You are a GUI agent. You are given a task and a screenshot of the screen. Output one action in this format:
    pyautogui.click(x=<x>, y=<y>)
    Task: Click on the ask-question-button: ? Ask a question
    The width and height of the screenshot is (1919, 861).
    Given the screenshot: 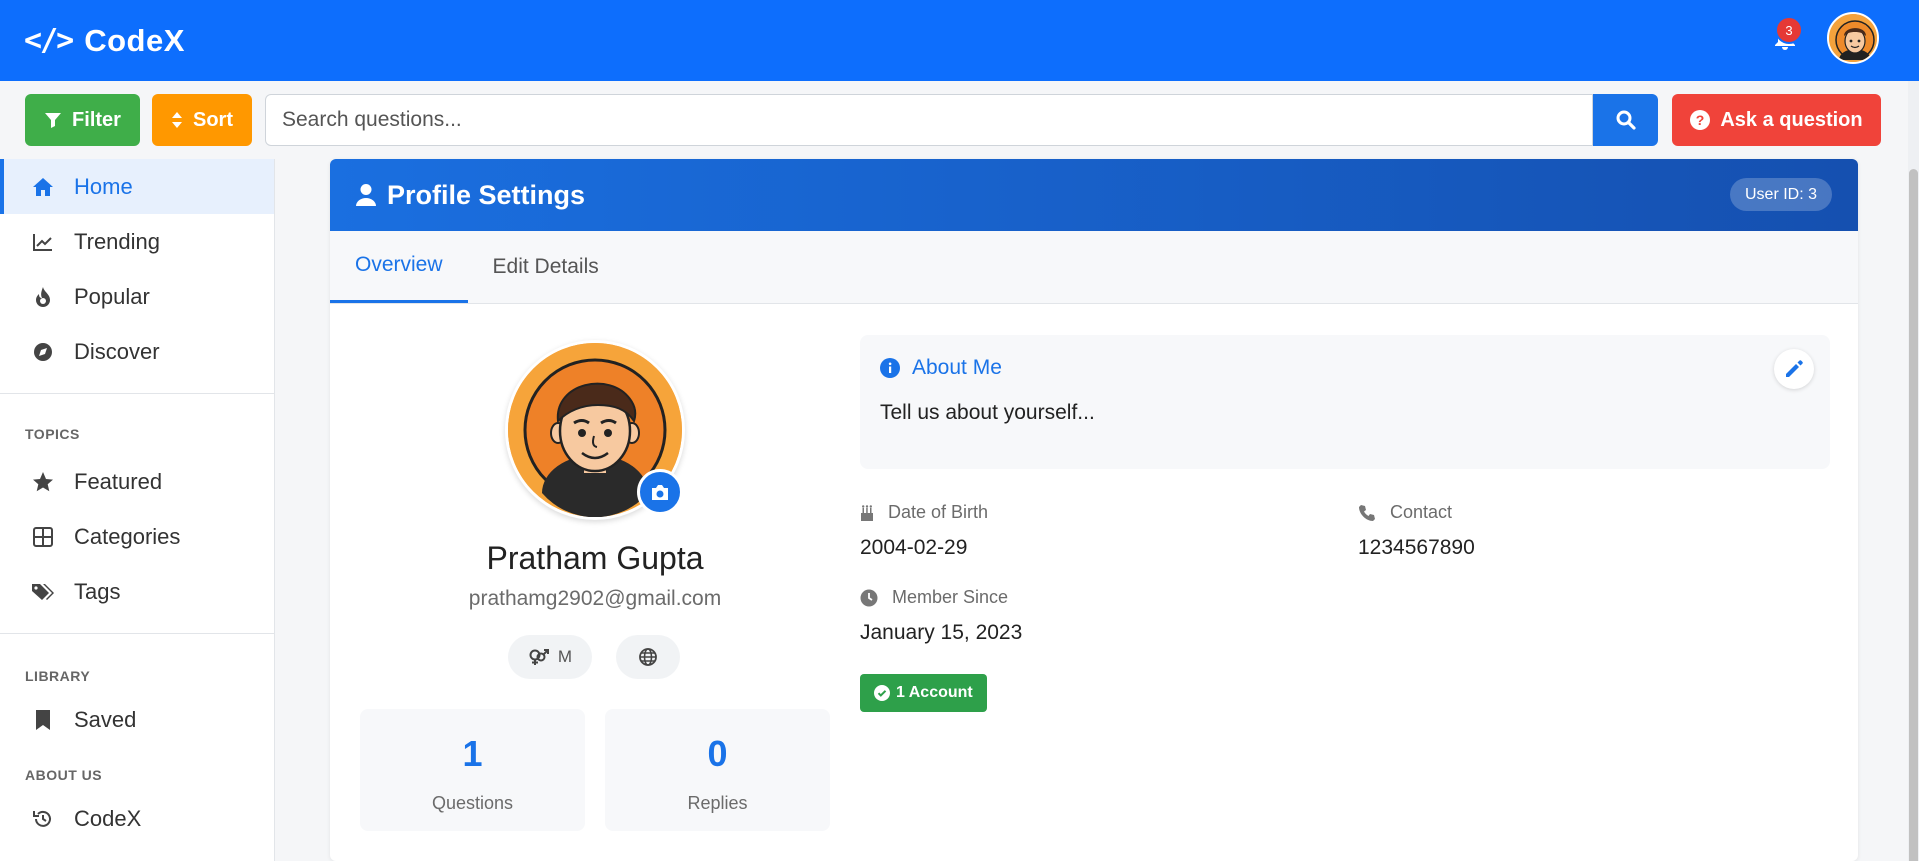 What is the action you would take?
    pyautogui.click(x=1776, y=120)
    